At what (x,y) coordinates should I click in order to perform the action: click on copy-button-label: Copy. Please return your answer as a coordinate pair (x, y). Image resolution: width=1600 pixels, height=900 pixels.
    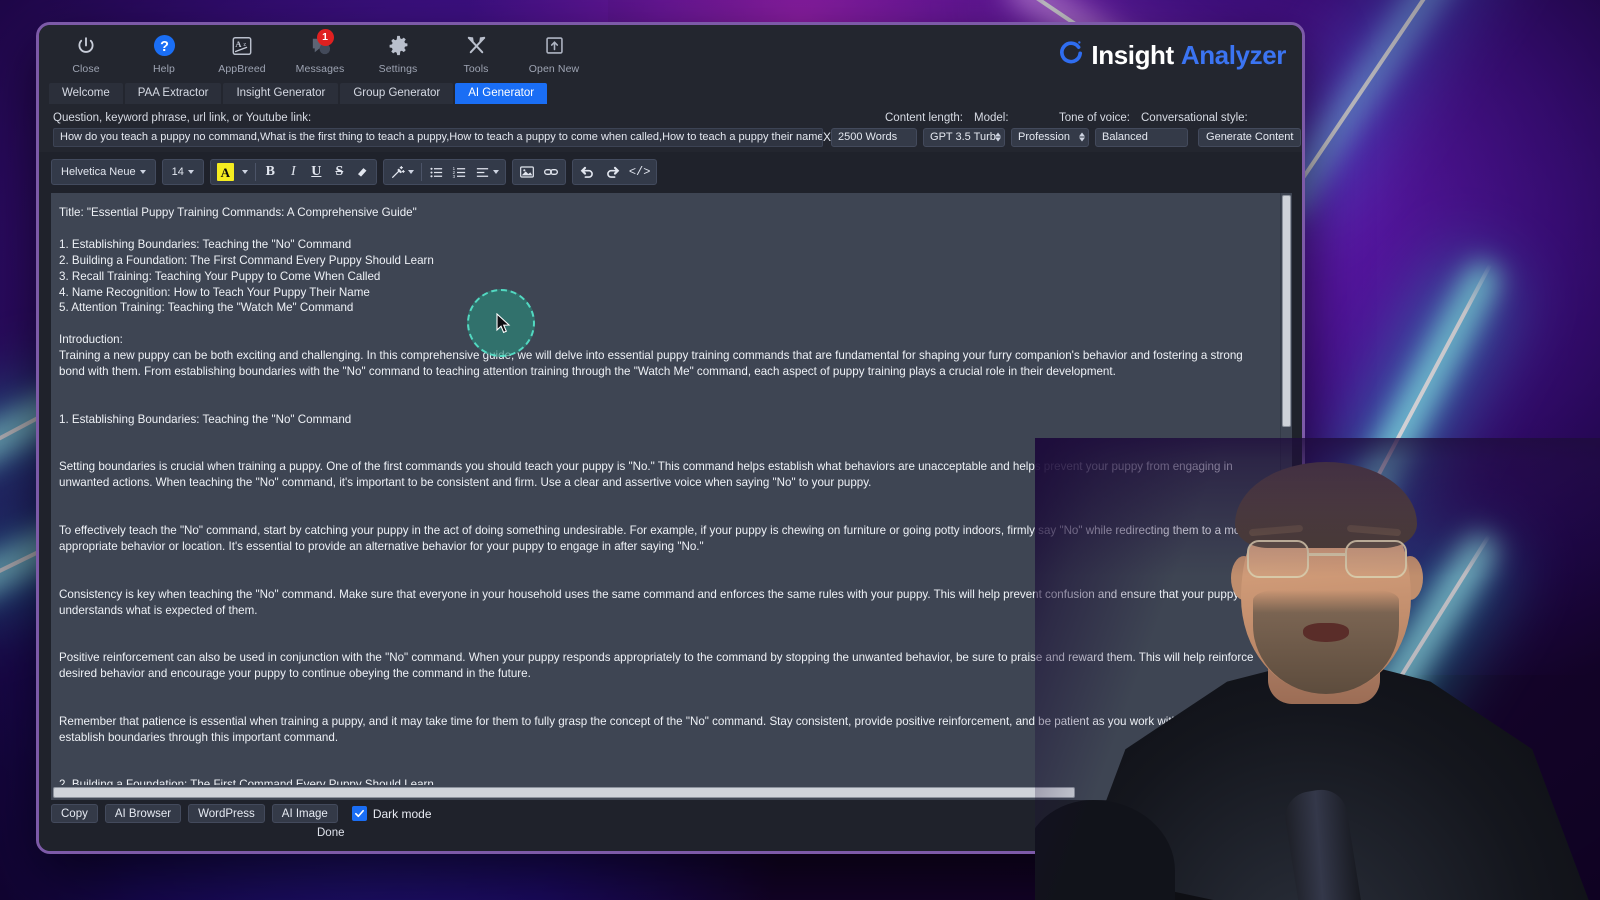
    Looking at the image, I should click on (74, 813).